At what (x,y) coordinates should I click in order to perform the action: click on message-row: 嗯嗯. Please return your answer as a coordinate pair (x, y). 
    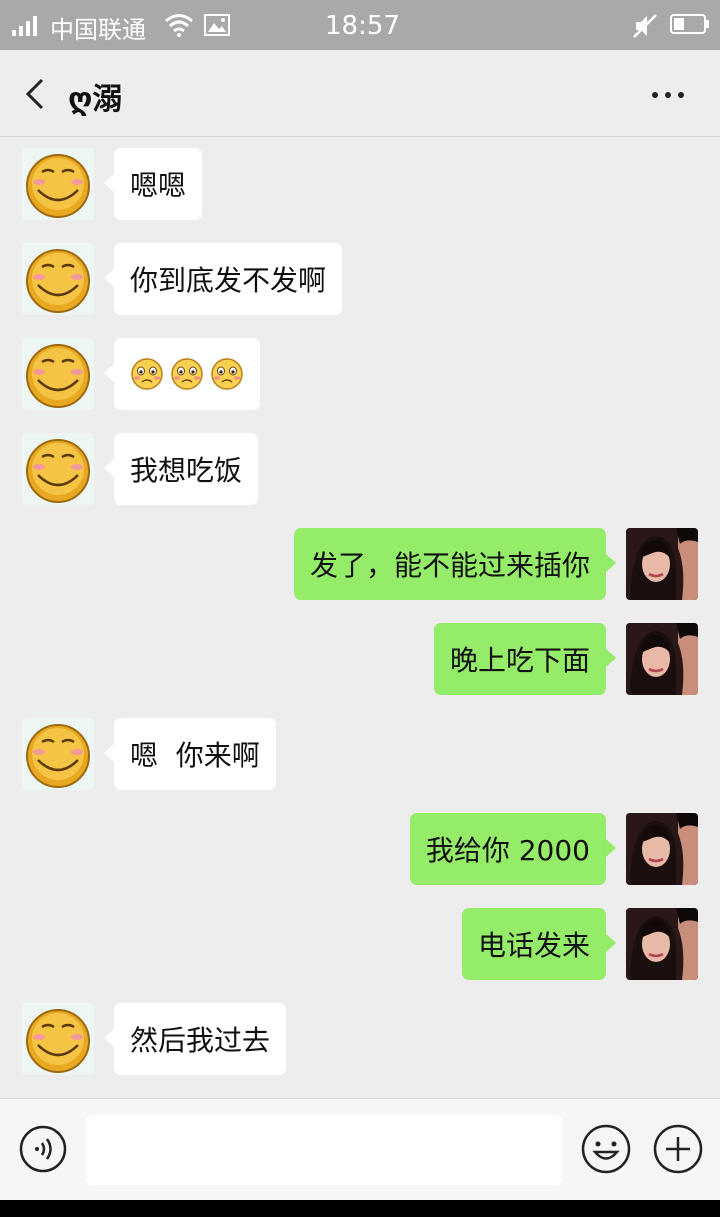
    Looking at the image, I should click on (360, 186).